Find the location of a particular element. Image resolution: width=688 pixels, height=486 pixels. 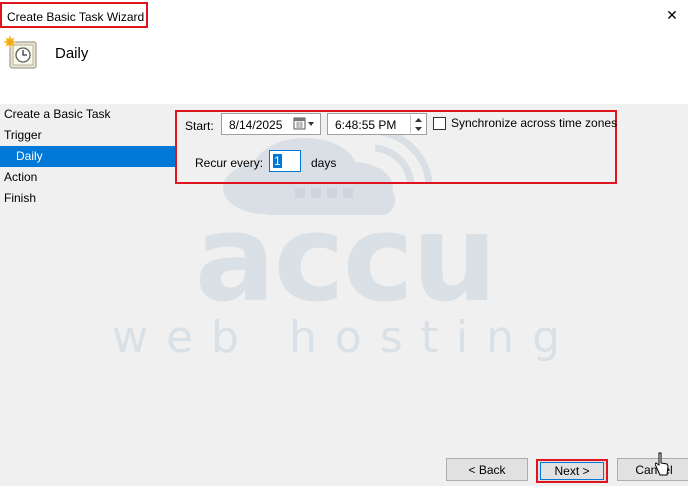

task-clock-icon is located at coordinates (20, 52).